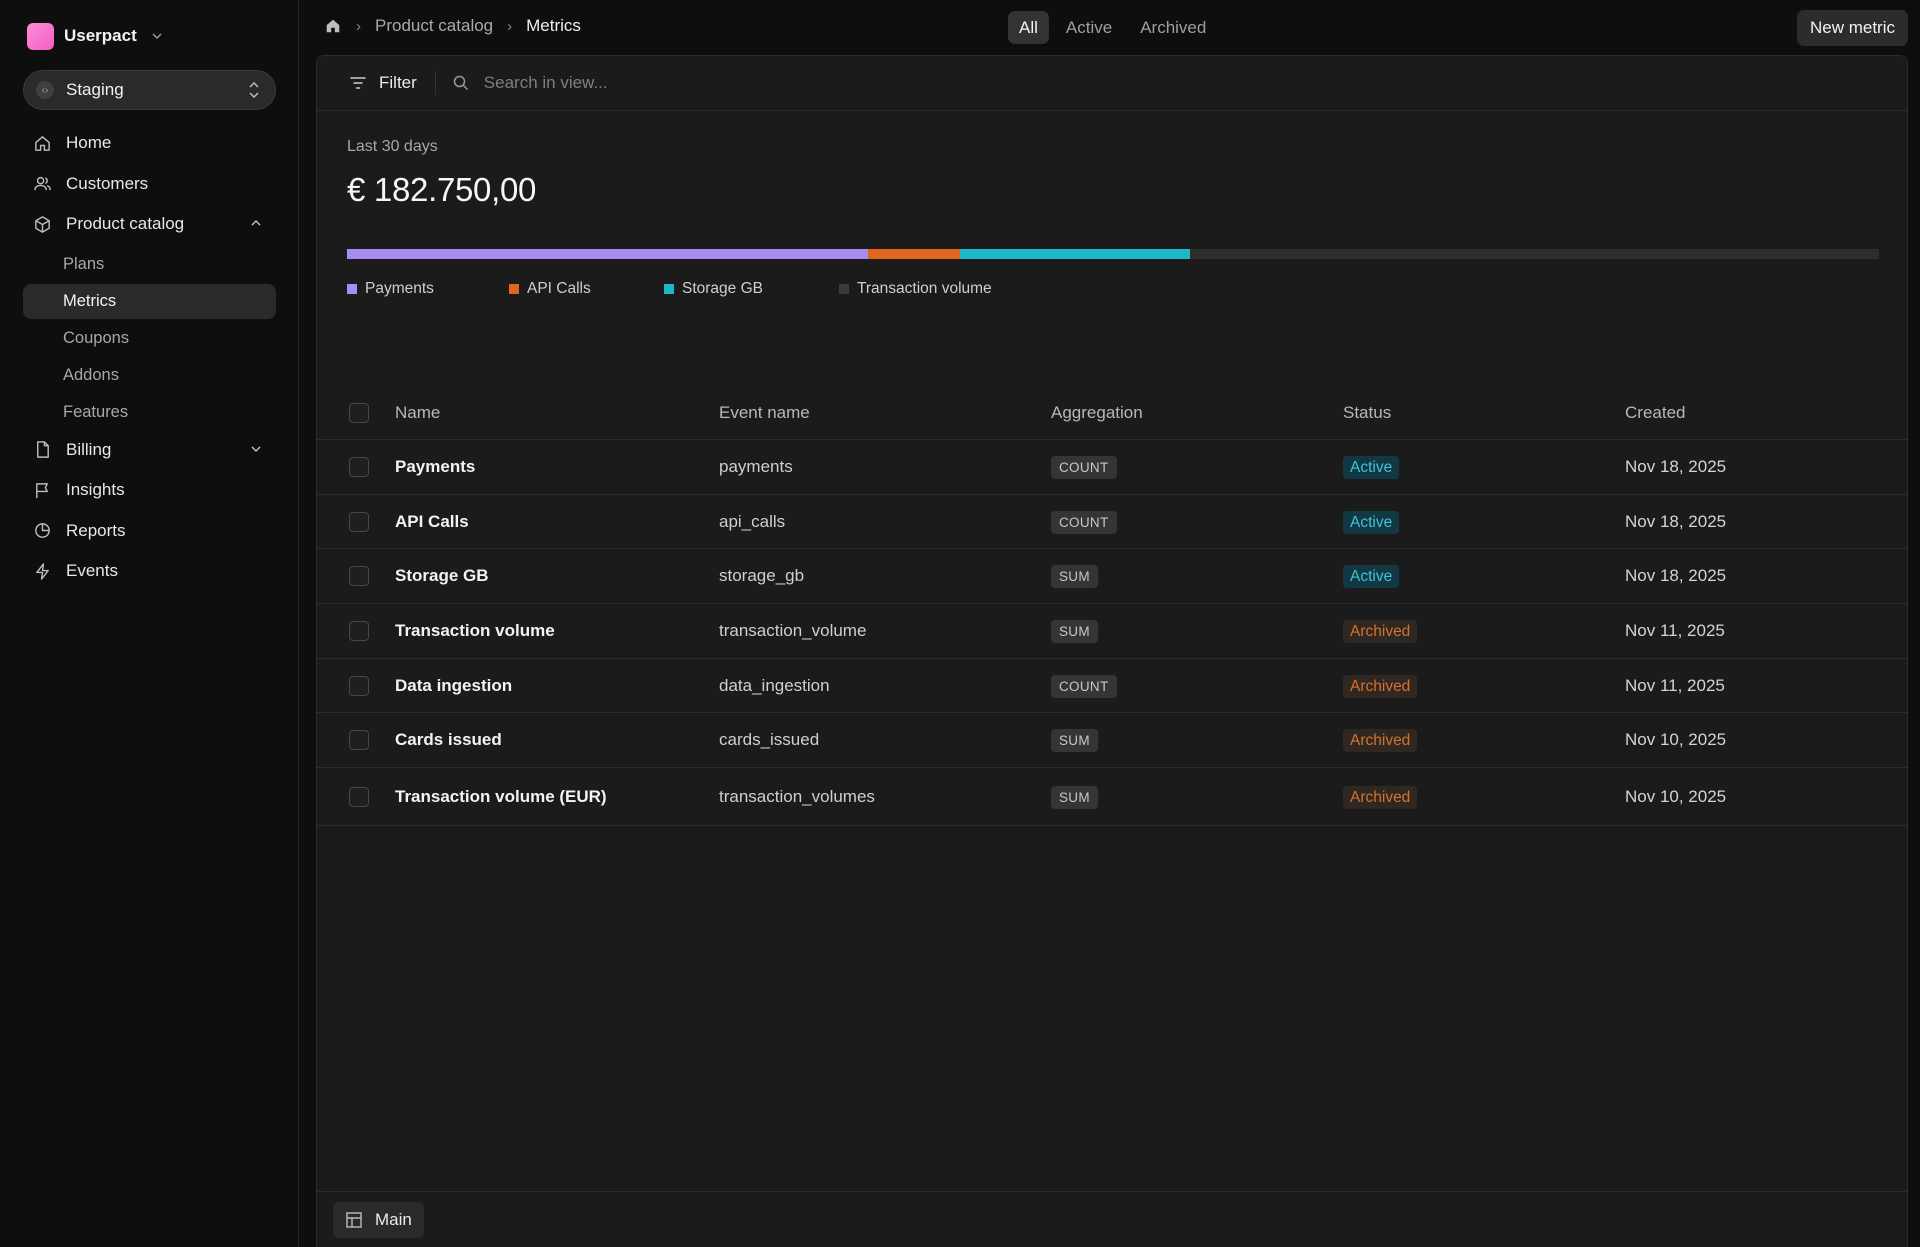  Describe the element at coordinates (432, 522) in the screenshot. I see `metric-name: API Calls` at that location.